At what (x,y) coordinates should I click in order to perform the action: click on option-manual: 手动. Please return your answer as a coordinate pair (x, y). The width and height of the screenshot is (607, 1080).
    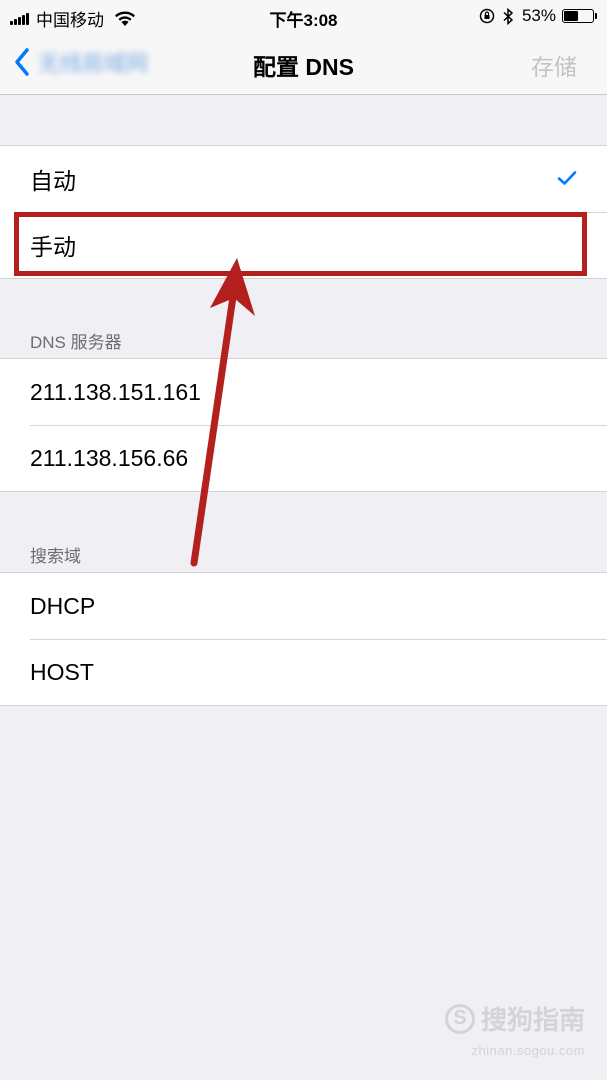
    Looking at the image, I should click on (303, 245).